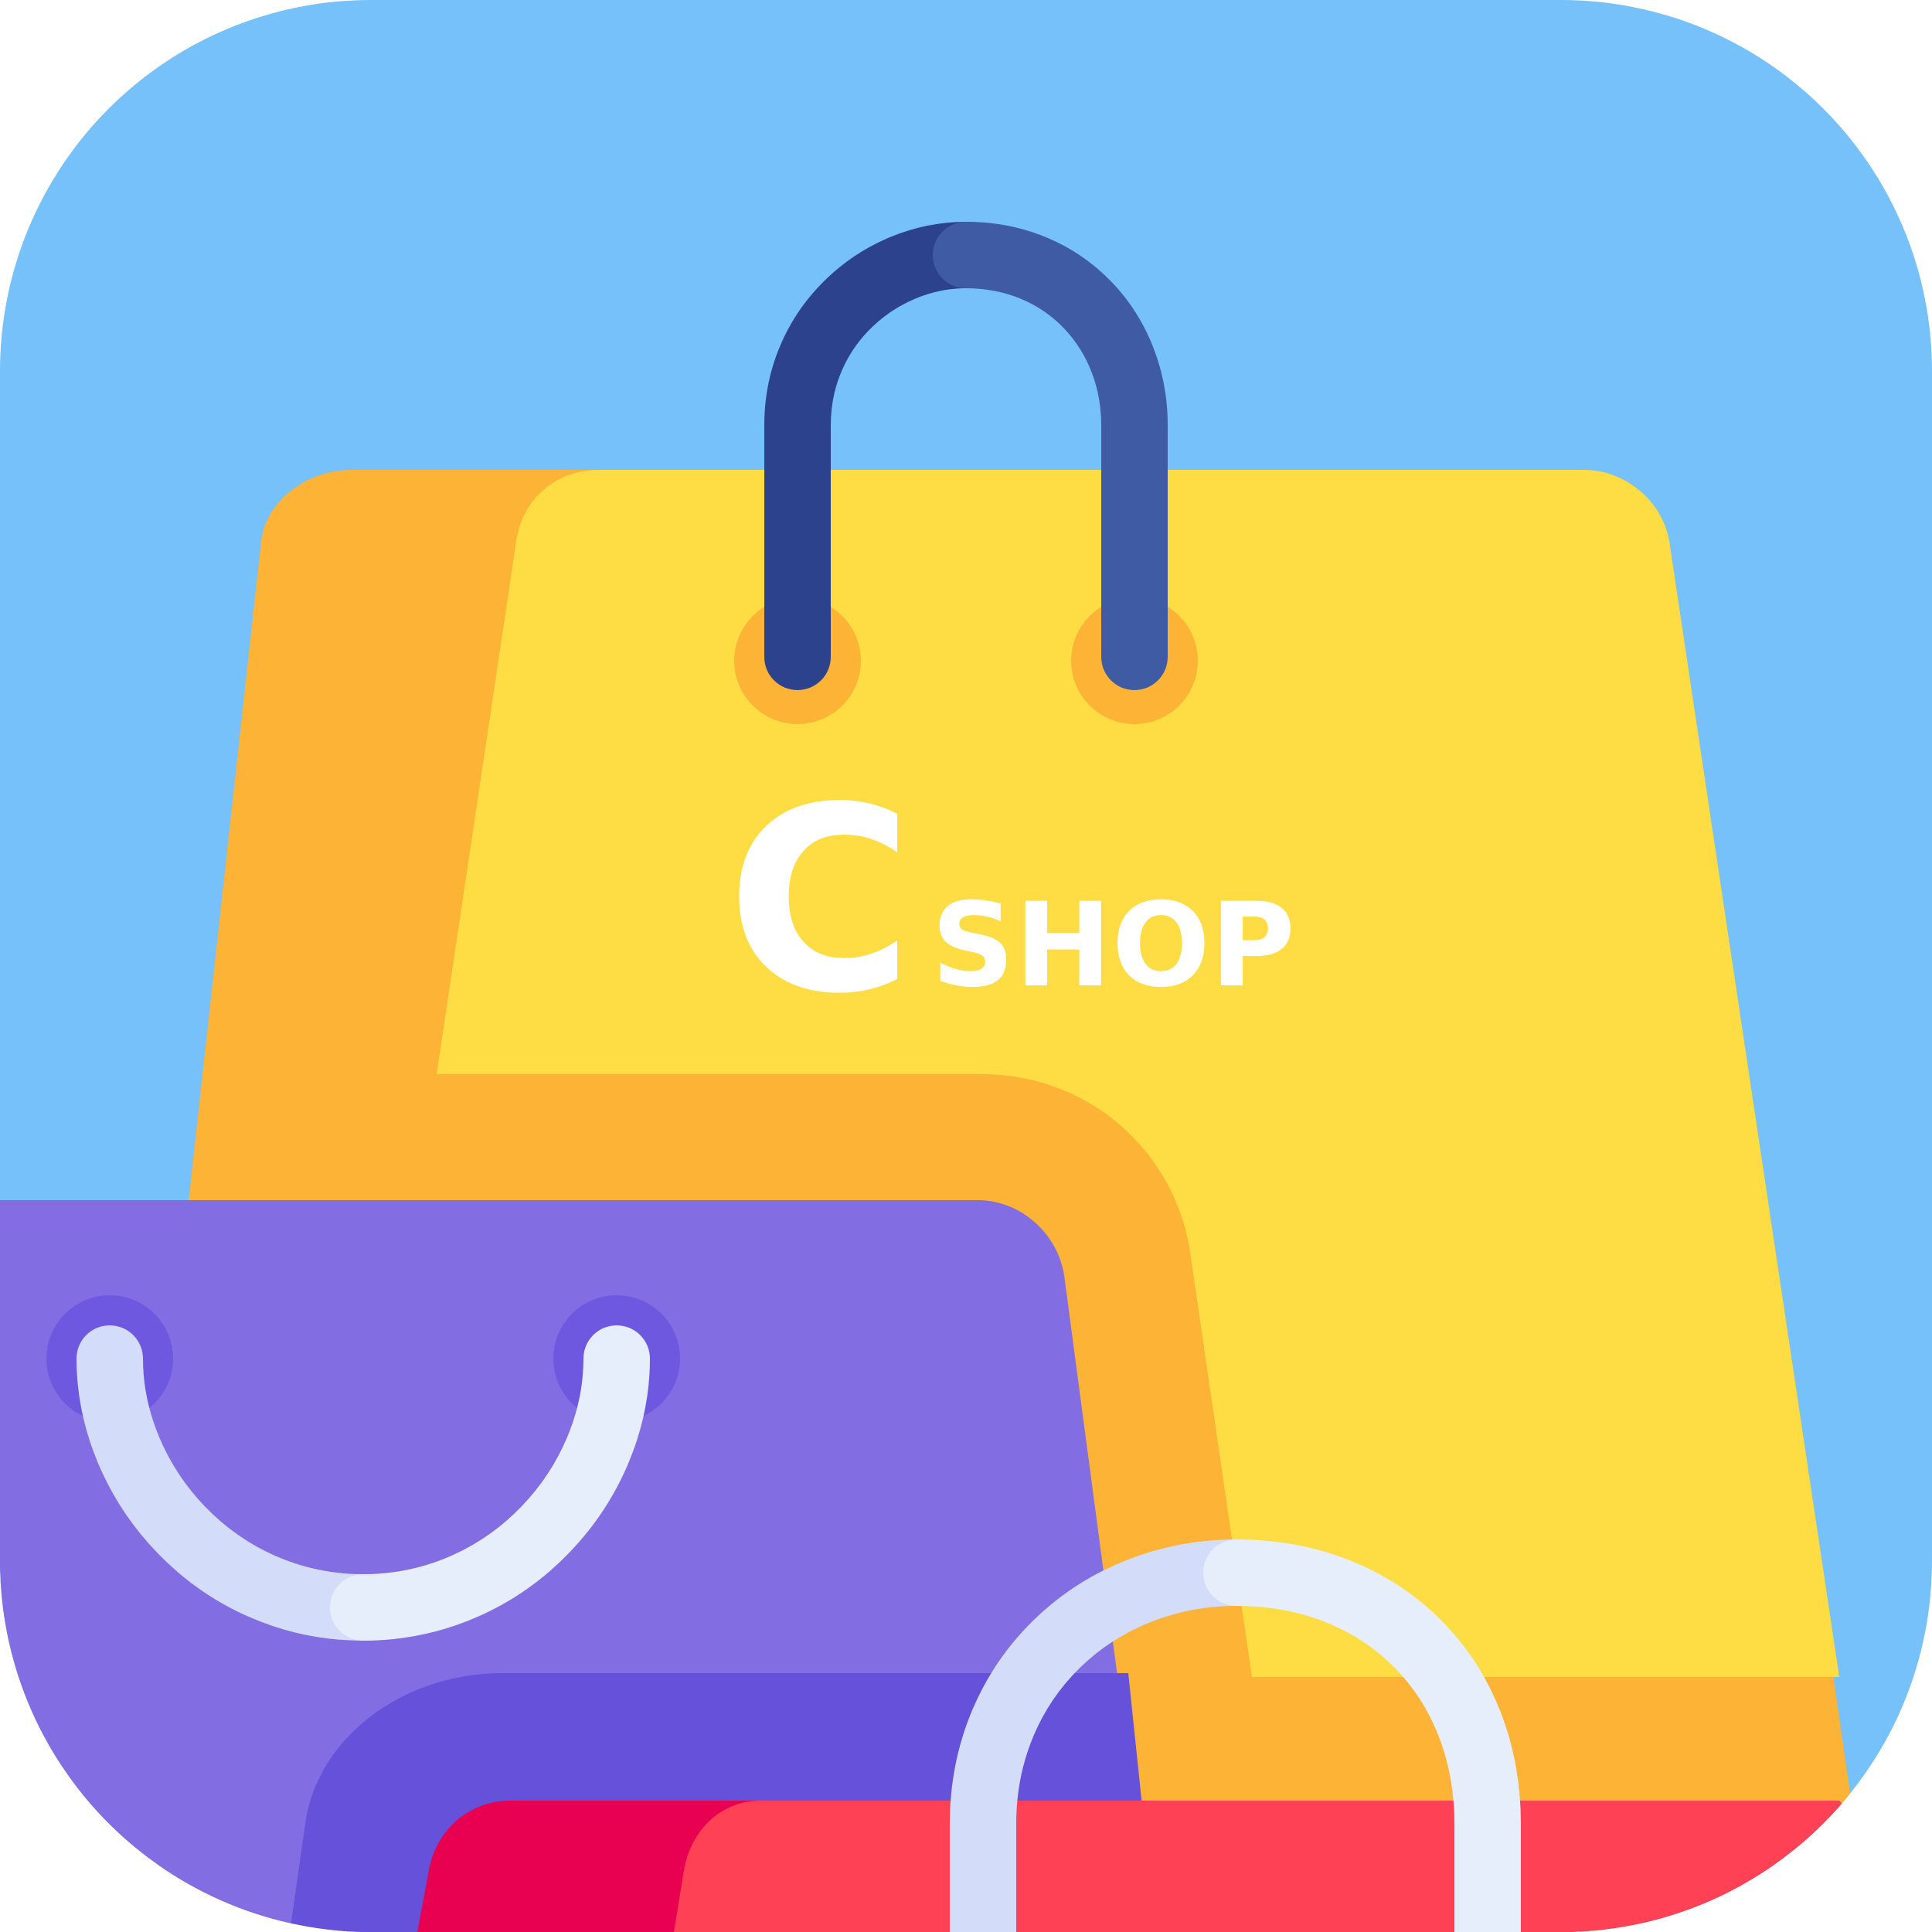 This screenshot has width=1932, height=1932. I want to click on brand-initial: C, so click(820, 901).